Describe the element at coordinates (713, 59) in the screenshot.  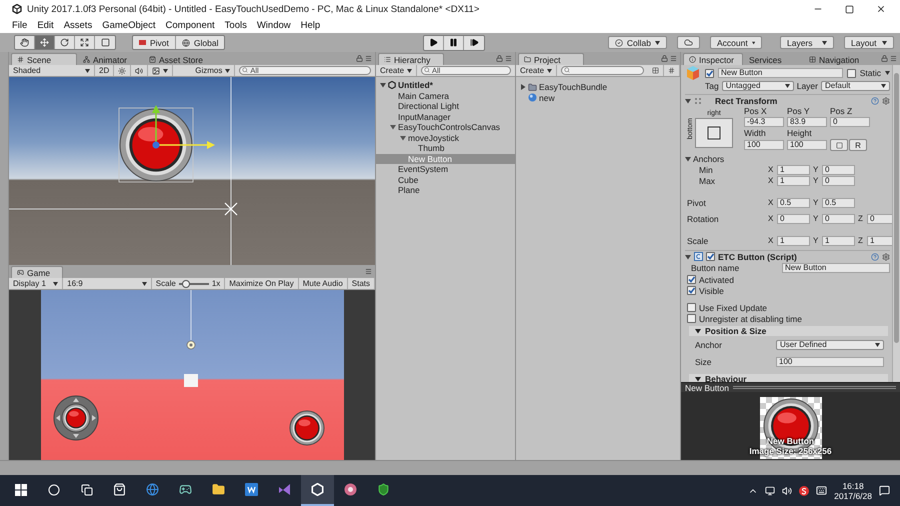
I see `tab: Inspector` at that location.